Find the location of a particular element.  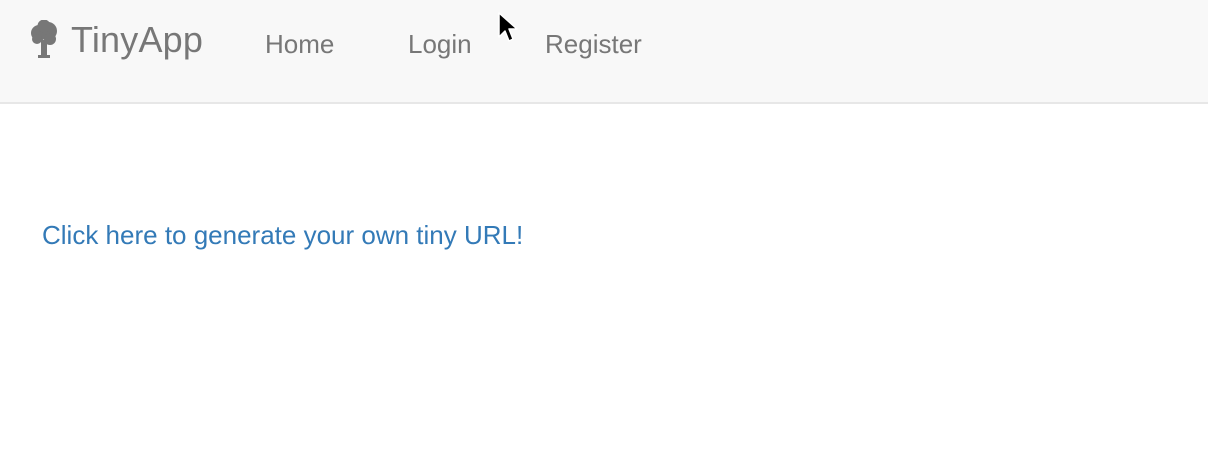

nav-login-link: Login is located at coordinates (440, 44).